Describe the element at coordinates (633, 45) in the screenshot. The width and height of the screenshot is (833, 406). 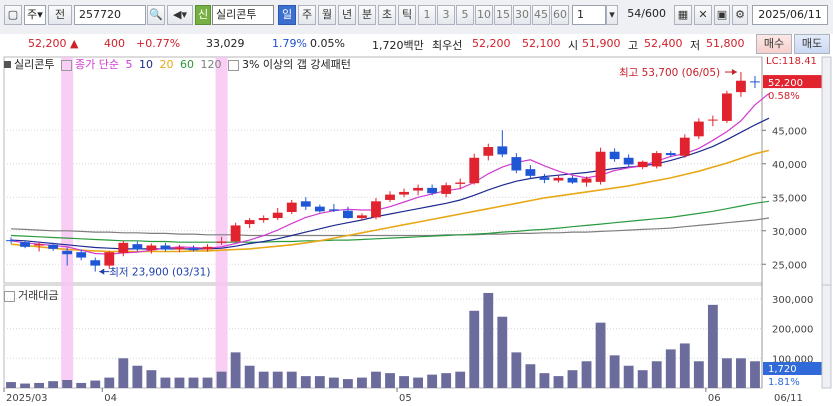
I see `high-label: 고` at that location.